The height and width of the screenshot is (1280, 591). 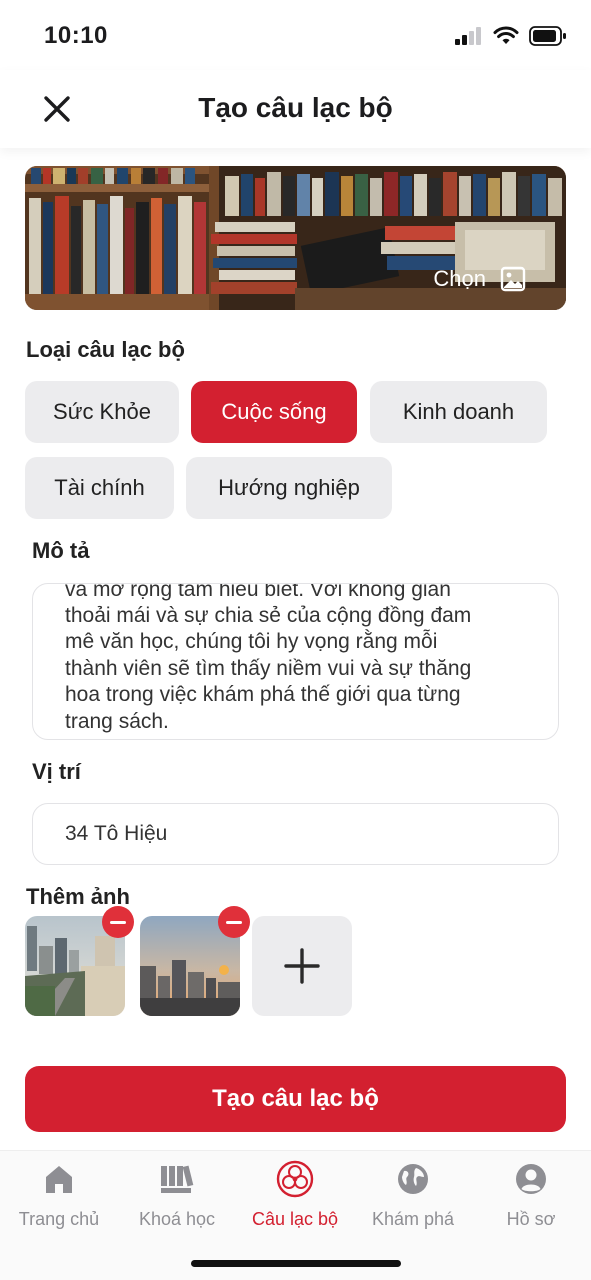 I want to click on chip-huong-nghiep: Hướng nghiệp, so click(x=289, y=488).